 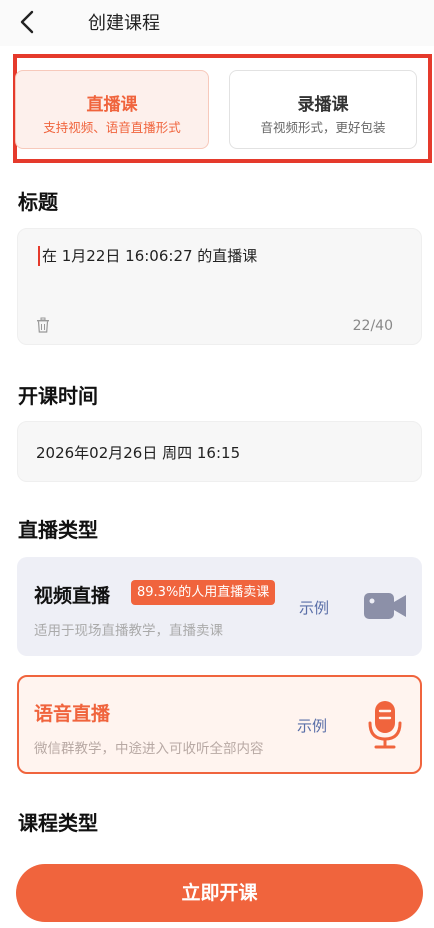 What do you see at coordinates (219, 286) in the screenshot?
I see `title-input: 在 1月22日 16:06:27 的直播课 22/40` at bounding box center [219, 286].